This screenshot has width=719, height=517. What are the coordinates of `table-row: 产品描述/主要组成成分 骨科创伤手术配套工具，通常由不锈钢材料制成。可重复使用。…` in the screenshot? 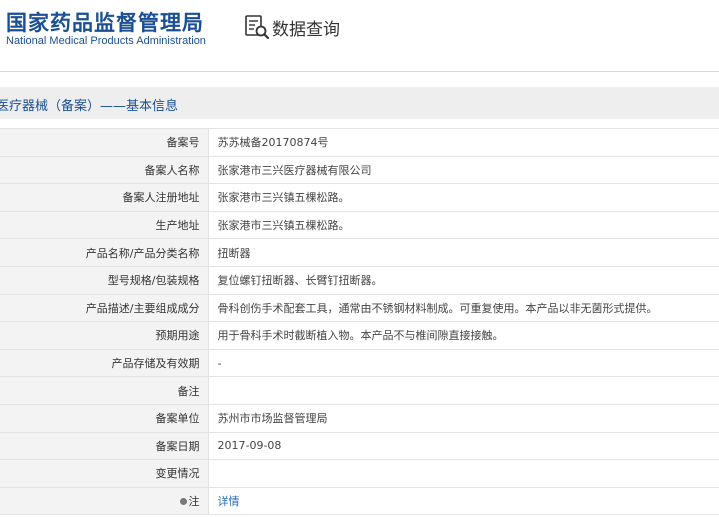 It's located at (359, 308).